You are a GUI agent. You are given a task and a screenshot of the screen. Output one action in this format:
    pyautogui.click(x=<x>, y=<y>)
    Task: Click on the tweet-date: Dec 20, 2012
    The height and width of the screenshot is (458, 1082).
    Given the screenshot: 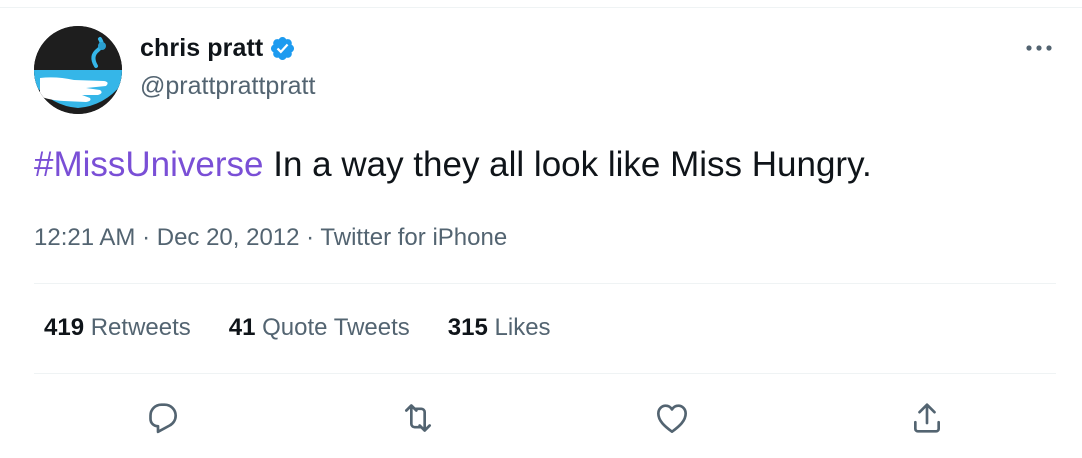 What is the action you would take?
    pyautogui.click(x=228, y=237)
    